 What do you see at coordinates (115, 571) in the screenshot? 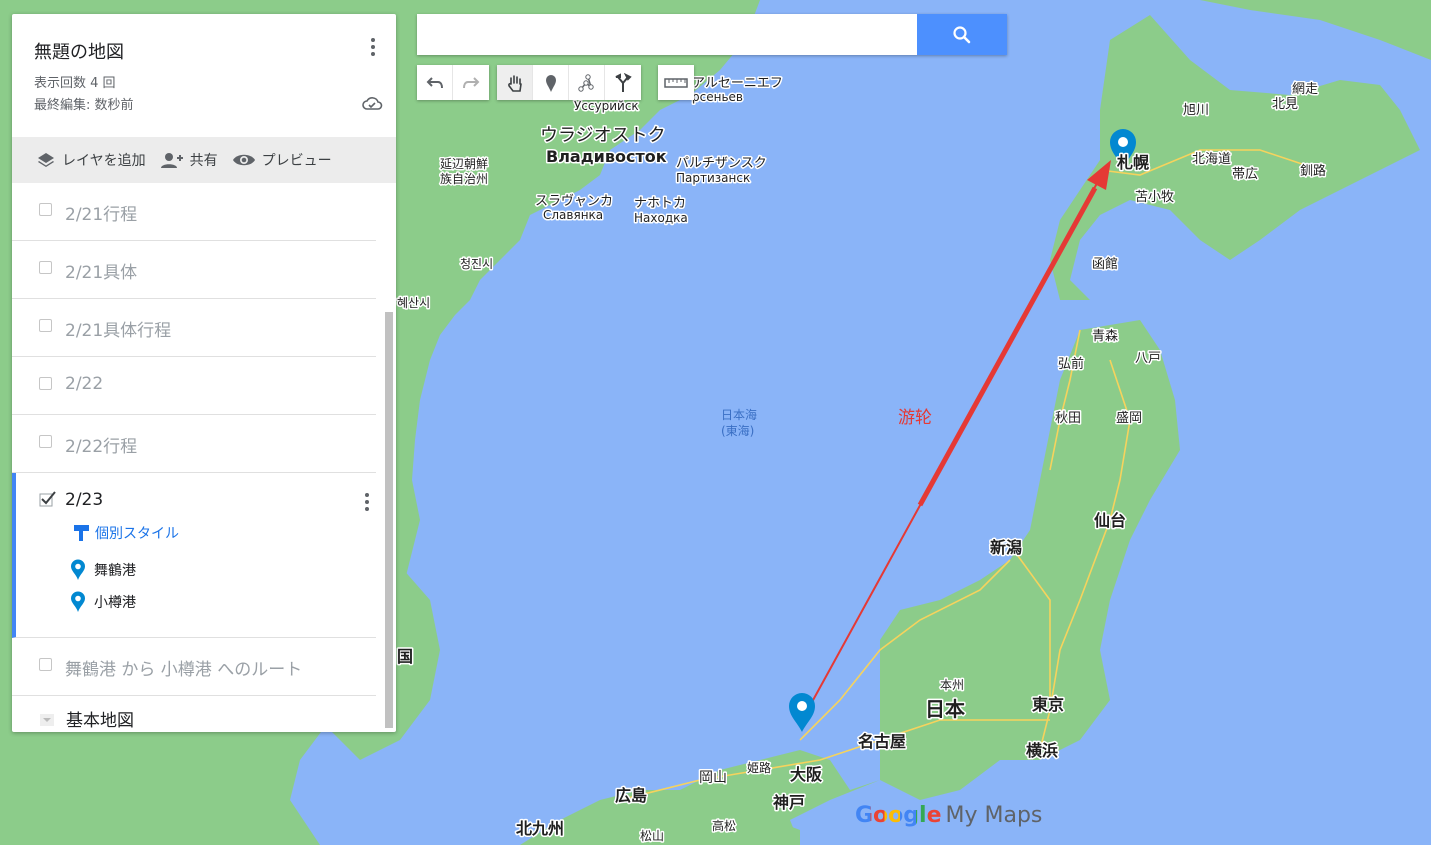
I see `place-label: 舞鶴港` at bounding box center [115, 571].